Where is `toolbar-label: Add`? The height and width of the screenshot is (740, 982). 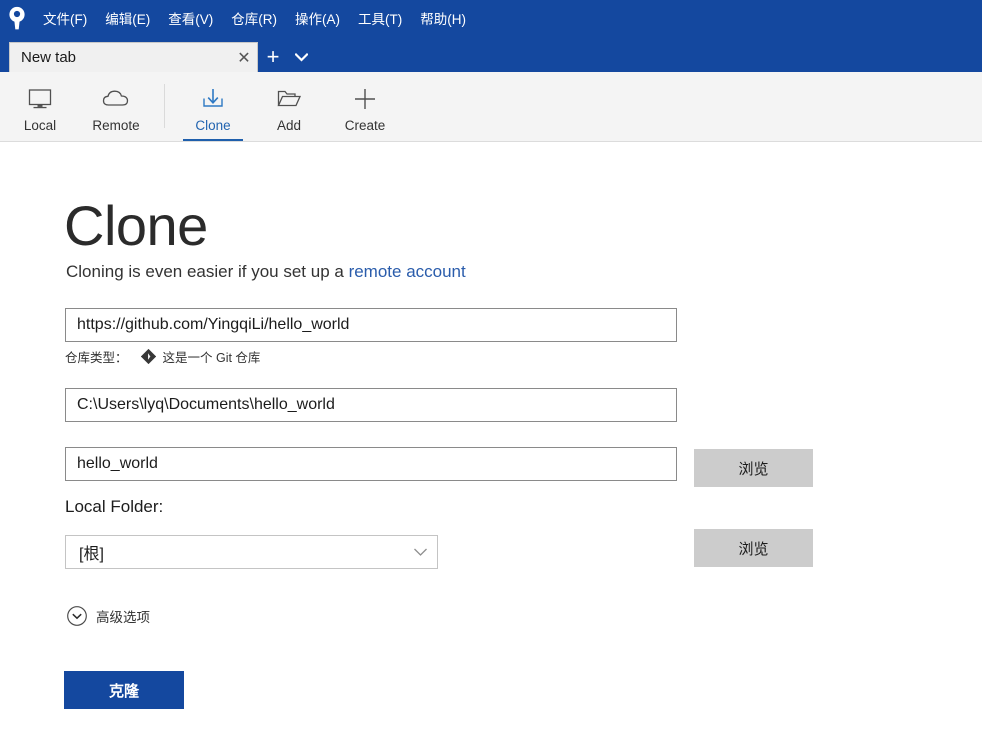
toolbar-label: Add is located at coordinates (289, 125).